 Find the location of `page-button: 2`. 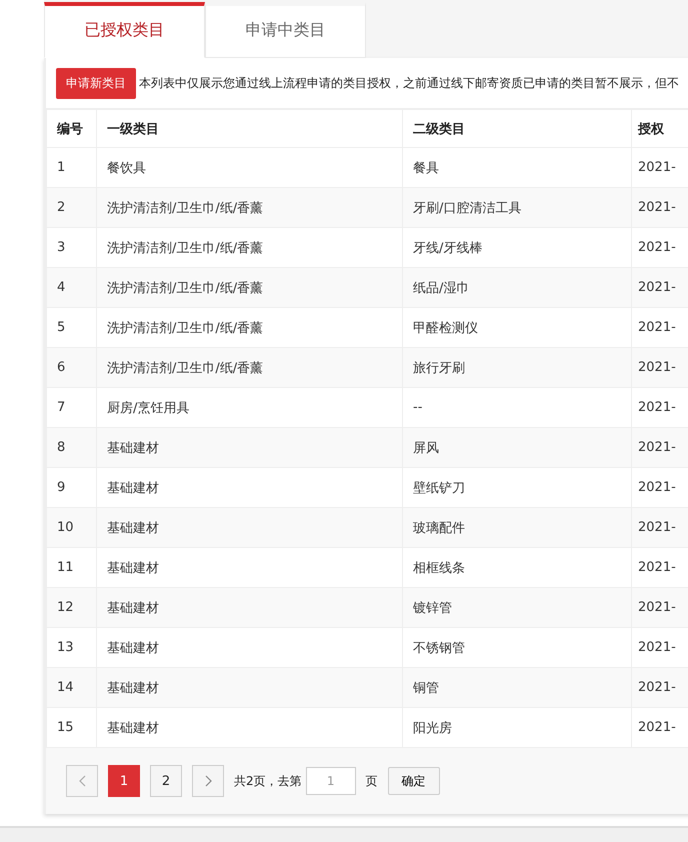

page-button: 2 is located at coordinates (166, 781).